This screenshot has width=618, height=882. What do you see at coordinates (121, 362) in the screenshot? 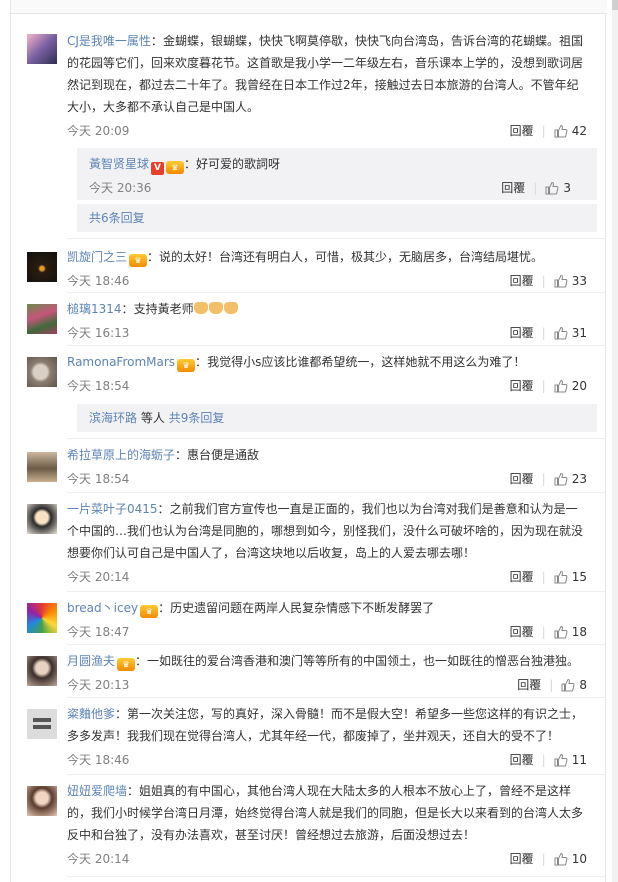
I see `comment-username: RamonaFromMars` at bounding box center [121, 362].